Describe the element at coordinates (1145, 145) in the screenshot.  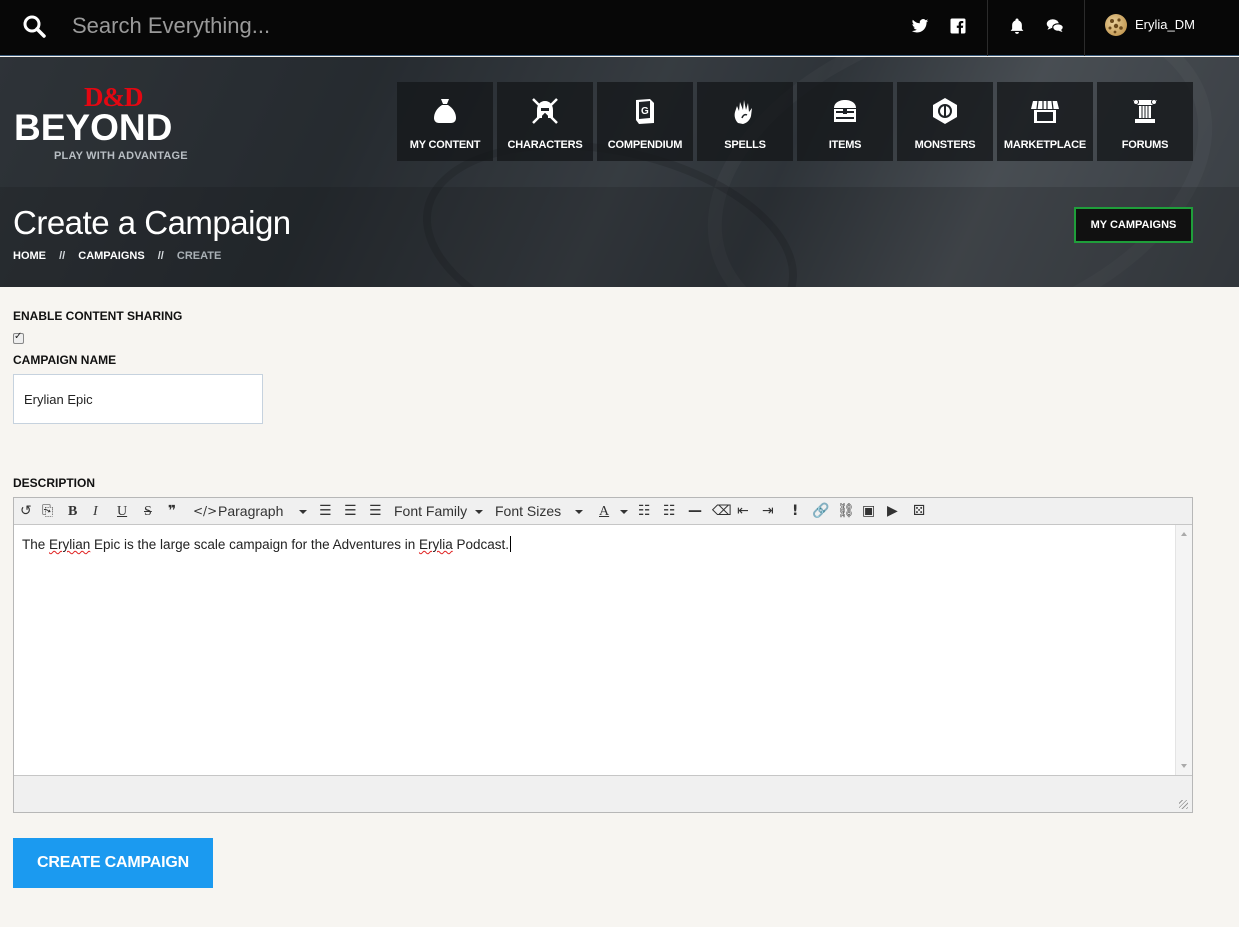
I see `nav-label: FORUMS` at that location.